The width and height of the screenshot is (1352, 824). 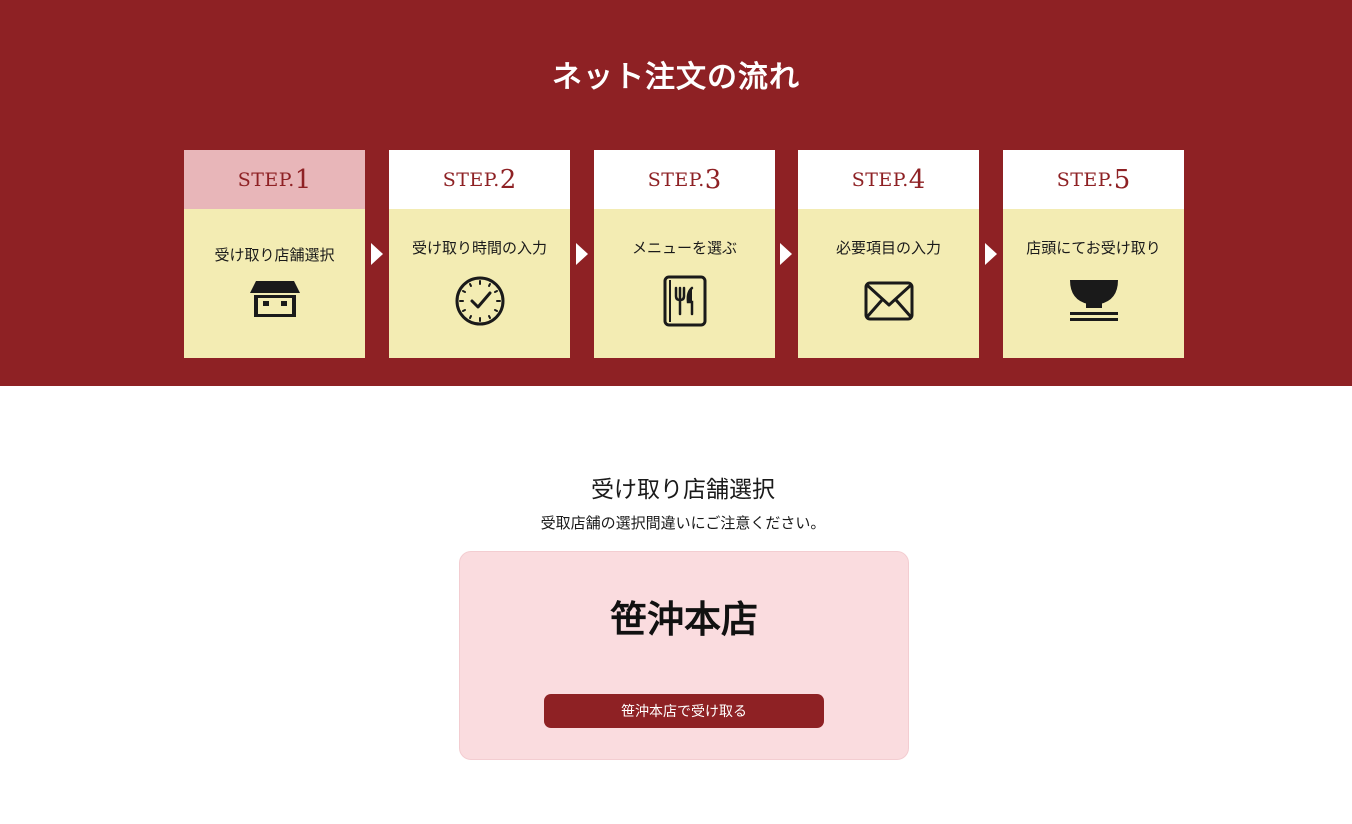 What do you see at coordinates (684, 655) in the screenshot?
I see `store-card: 笹沖本店 笹沖本店で受け取る` at bounding box center [684, 655].